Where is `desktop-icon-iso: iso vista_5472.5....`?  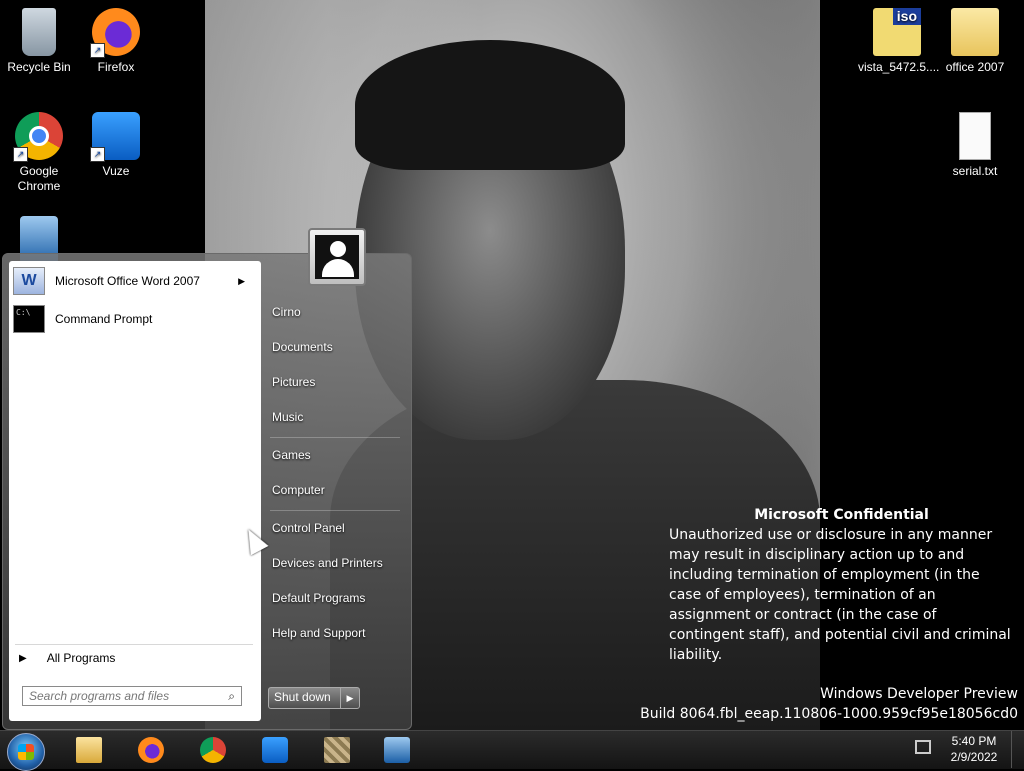
desktop-icon-iso: iso vista_5472.5.... is located at coordinates (899, 38).